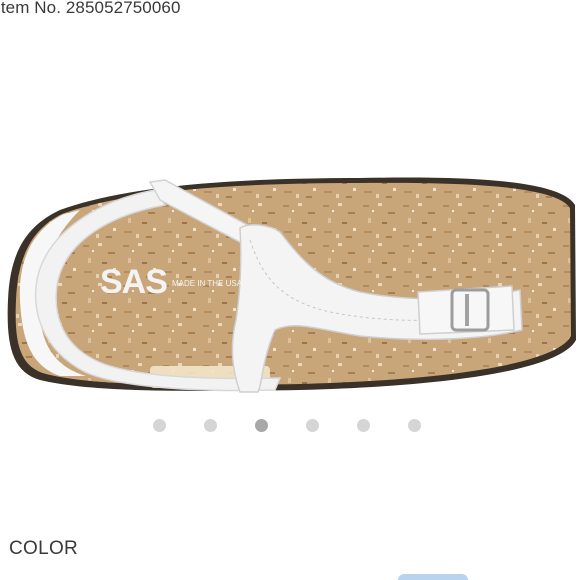 This screenshot has height=580, width=580. What do you see at coordinates (290, 426) in the screenshot?
I see `image-carousel-dots` at bounding box center [290, 426].